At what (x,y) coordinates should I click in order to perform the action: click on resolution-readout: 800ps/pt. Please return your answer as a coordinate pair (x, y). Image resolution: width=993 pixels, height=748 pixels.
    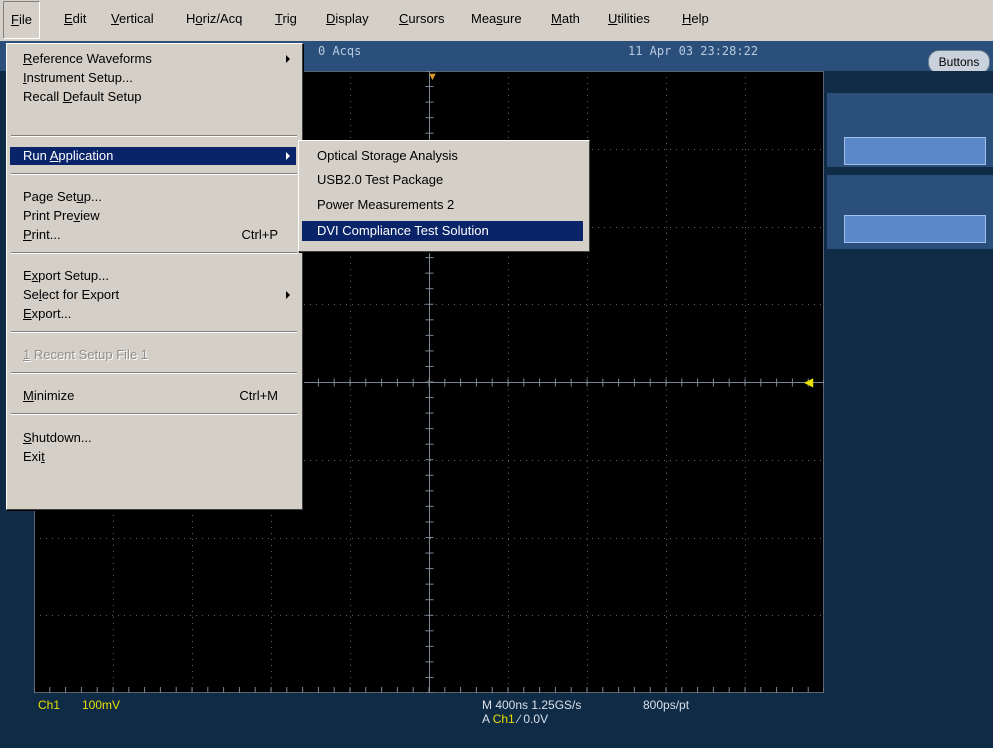
    Looking at the image, I should click on (666, 705).